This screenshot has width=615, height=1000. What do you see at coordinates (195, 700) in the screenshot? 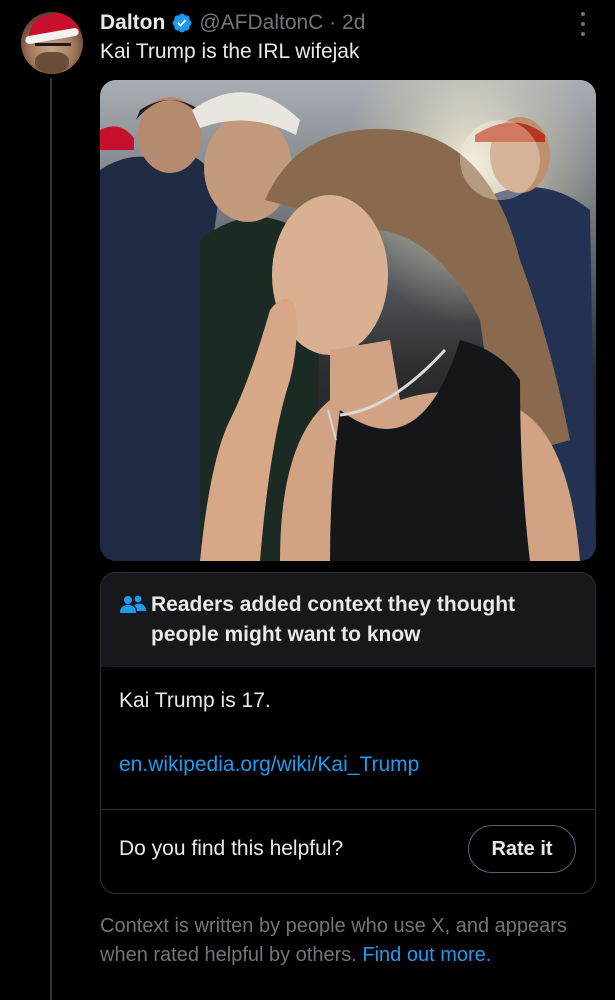
I see `community-note-body: Kai Trump is 17.` at bounding box center [195, 700].